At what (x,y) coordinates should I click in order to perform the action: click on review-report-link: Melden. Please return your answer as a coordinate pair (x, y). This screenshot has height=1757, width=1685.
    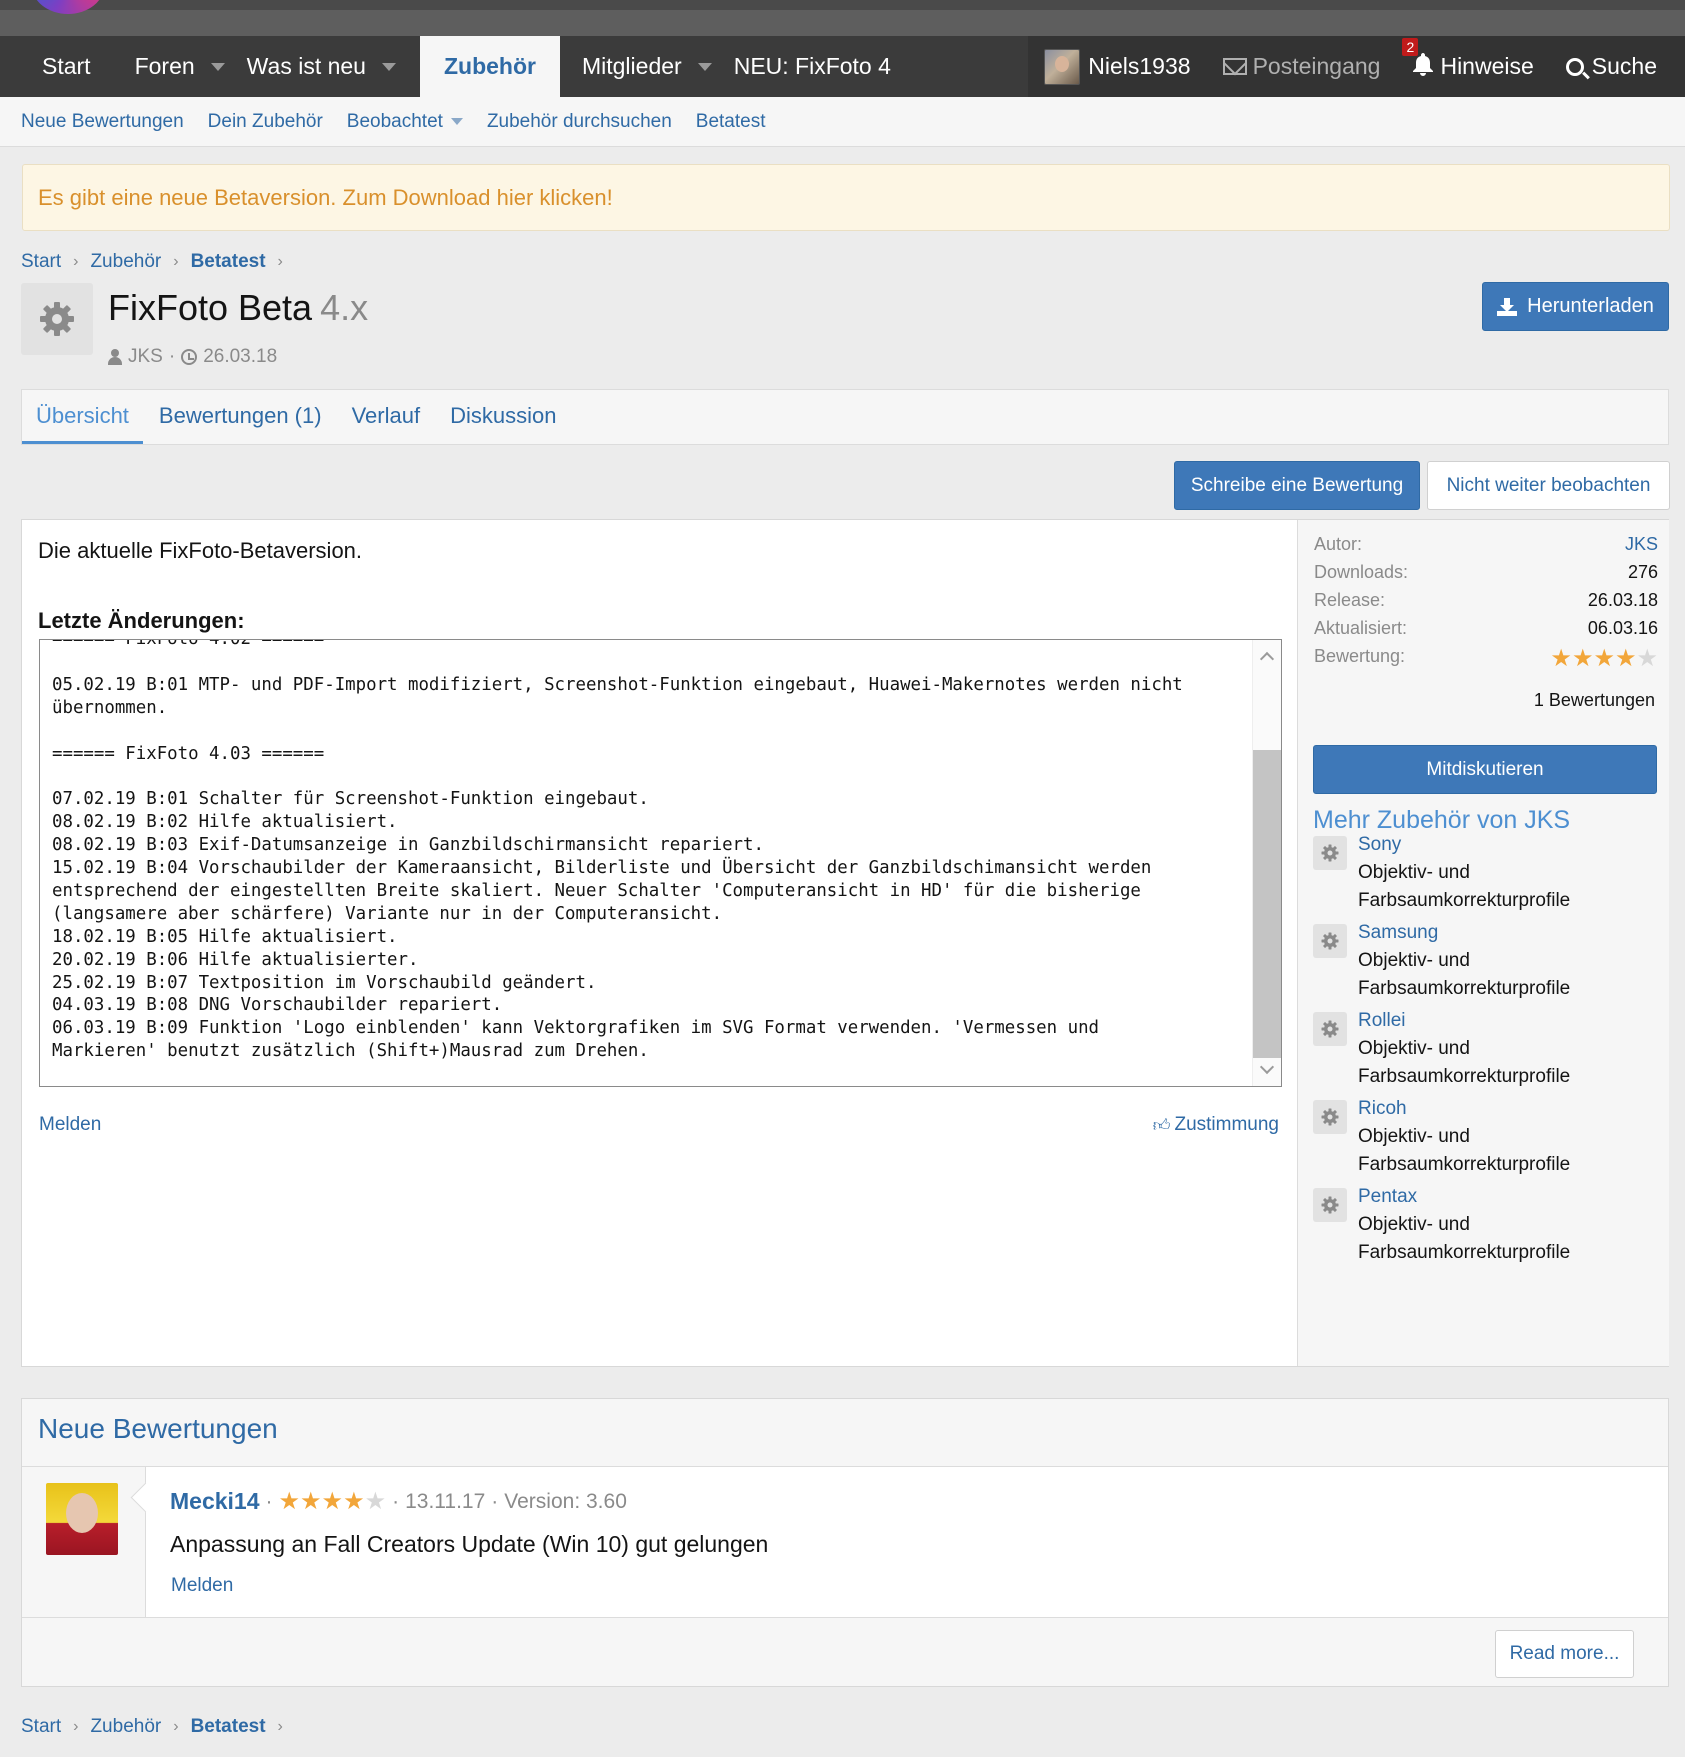
    Looking at the image, I should click on (202, 1586).